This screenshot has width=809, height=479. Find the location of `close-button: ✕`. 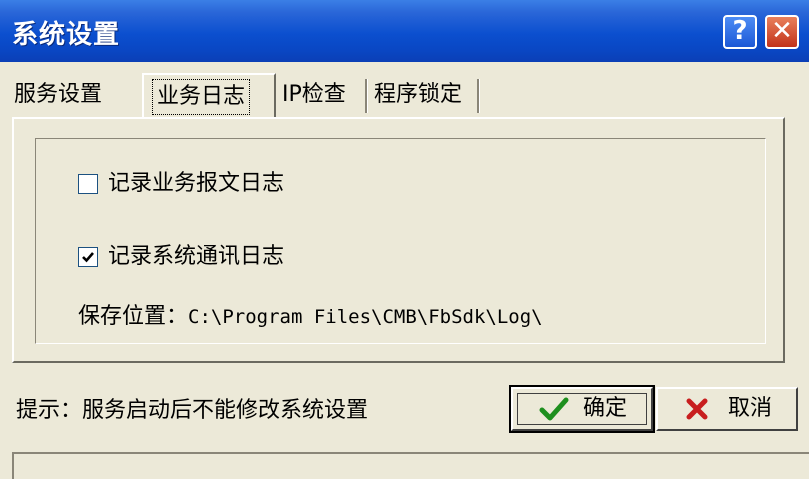

close-button: ✕ is located at coordinates (782, 32).